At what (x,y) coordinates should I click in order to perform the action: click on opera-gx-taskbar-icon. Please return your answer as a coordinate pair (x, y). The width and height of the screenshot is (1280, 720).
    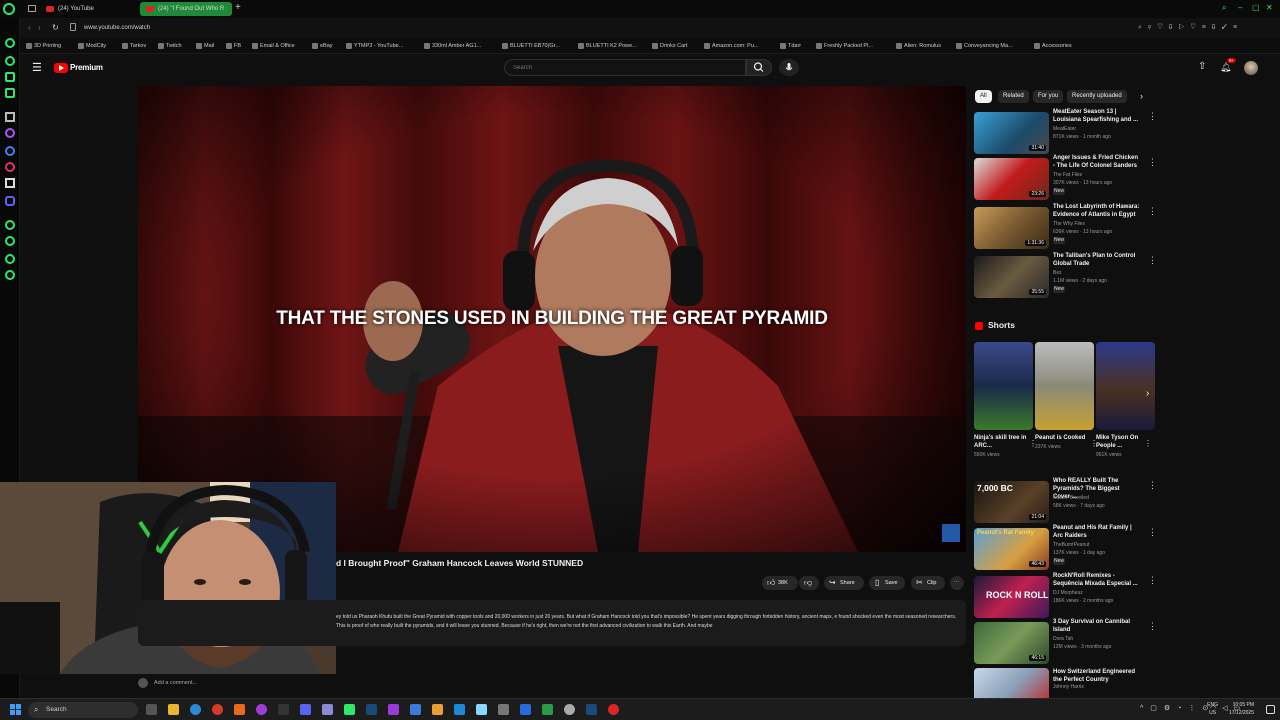
    Looking at the image, I should click on (217, 709).